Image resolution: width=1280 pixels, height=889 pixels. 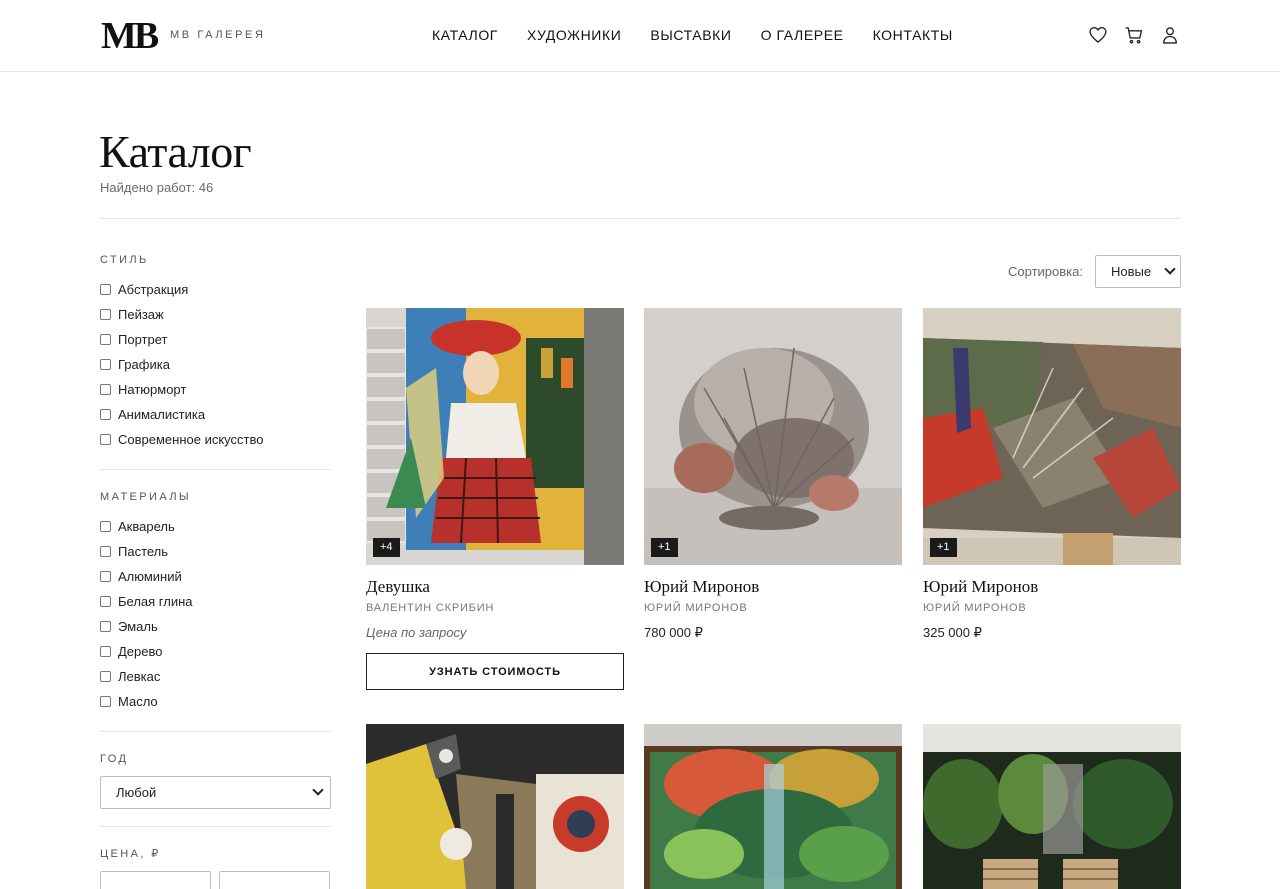 I want to click on nav-item-catalog: КАТАЛОГ, so click(x=465, y=35).